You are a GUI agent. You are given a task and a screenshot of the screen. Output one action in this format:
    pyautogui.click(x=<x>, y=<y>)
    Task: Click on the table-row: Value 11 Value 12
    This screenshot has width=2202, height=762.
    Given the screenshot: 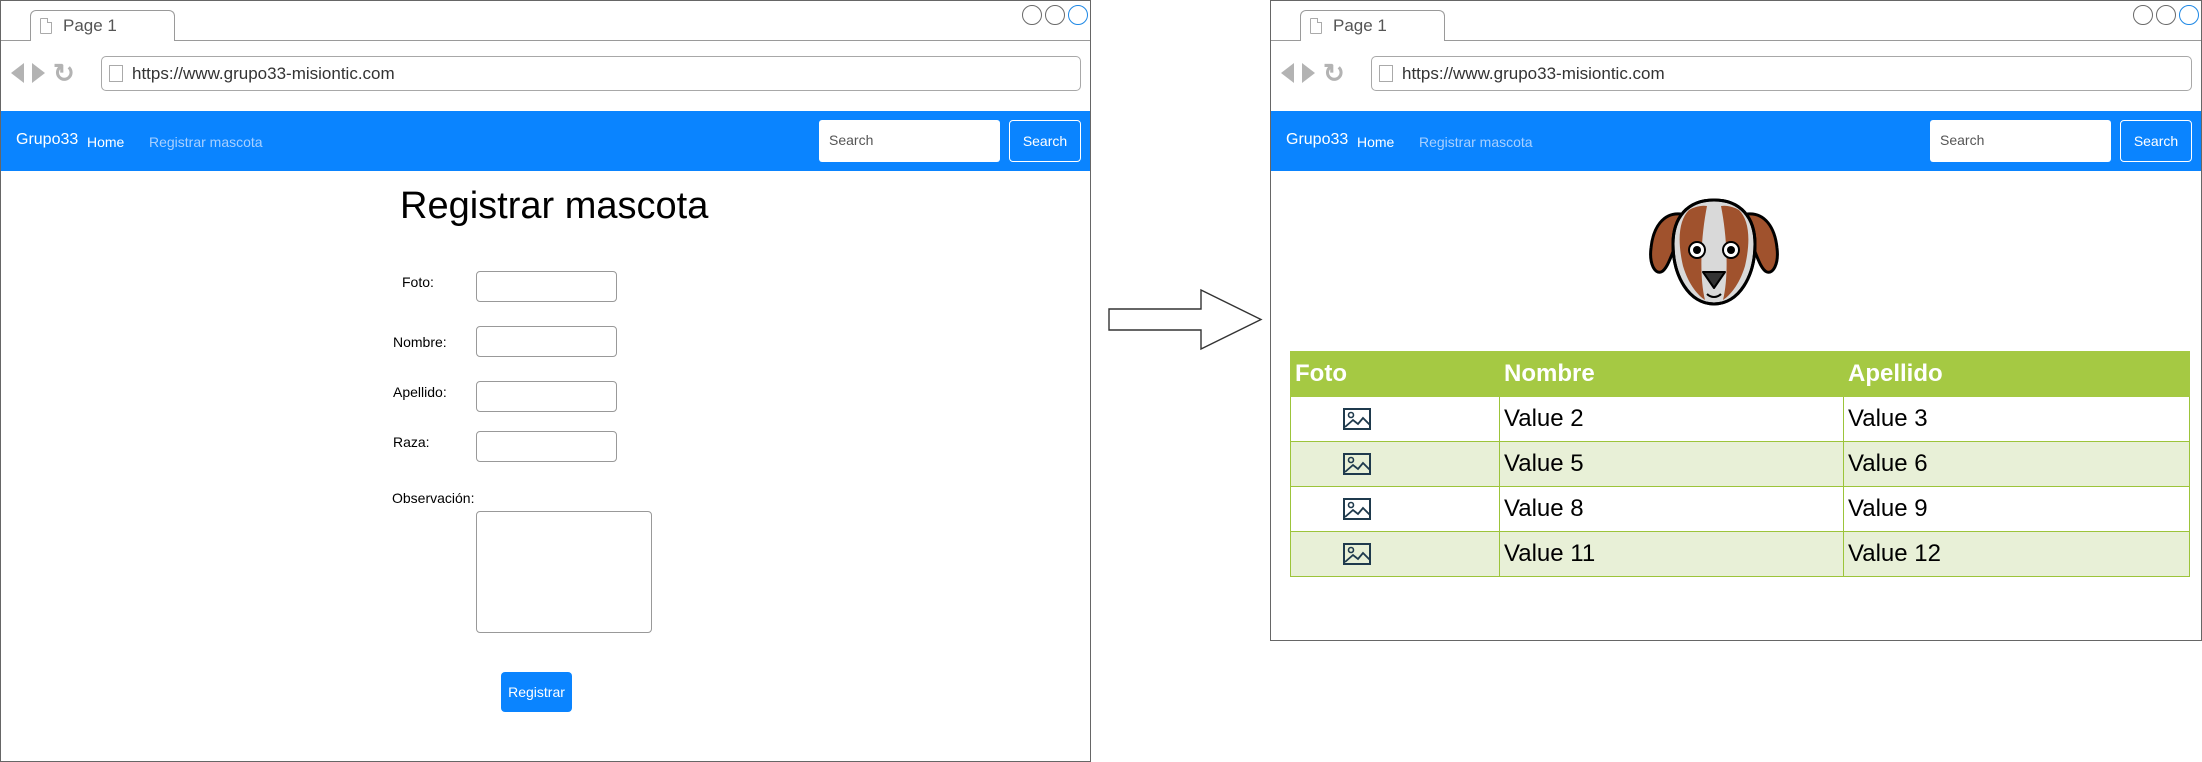 What is the action you would take?
    pyautogui.click(x=1740, y=554)
    